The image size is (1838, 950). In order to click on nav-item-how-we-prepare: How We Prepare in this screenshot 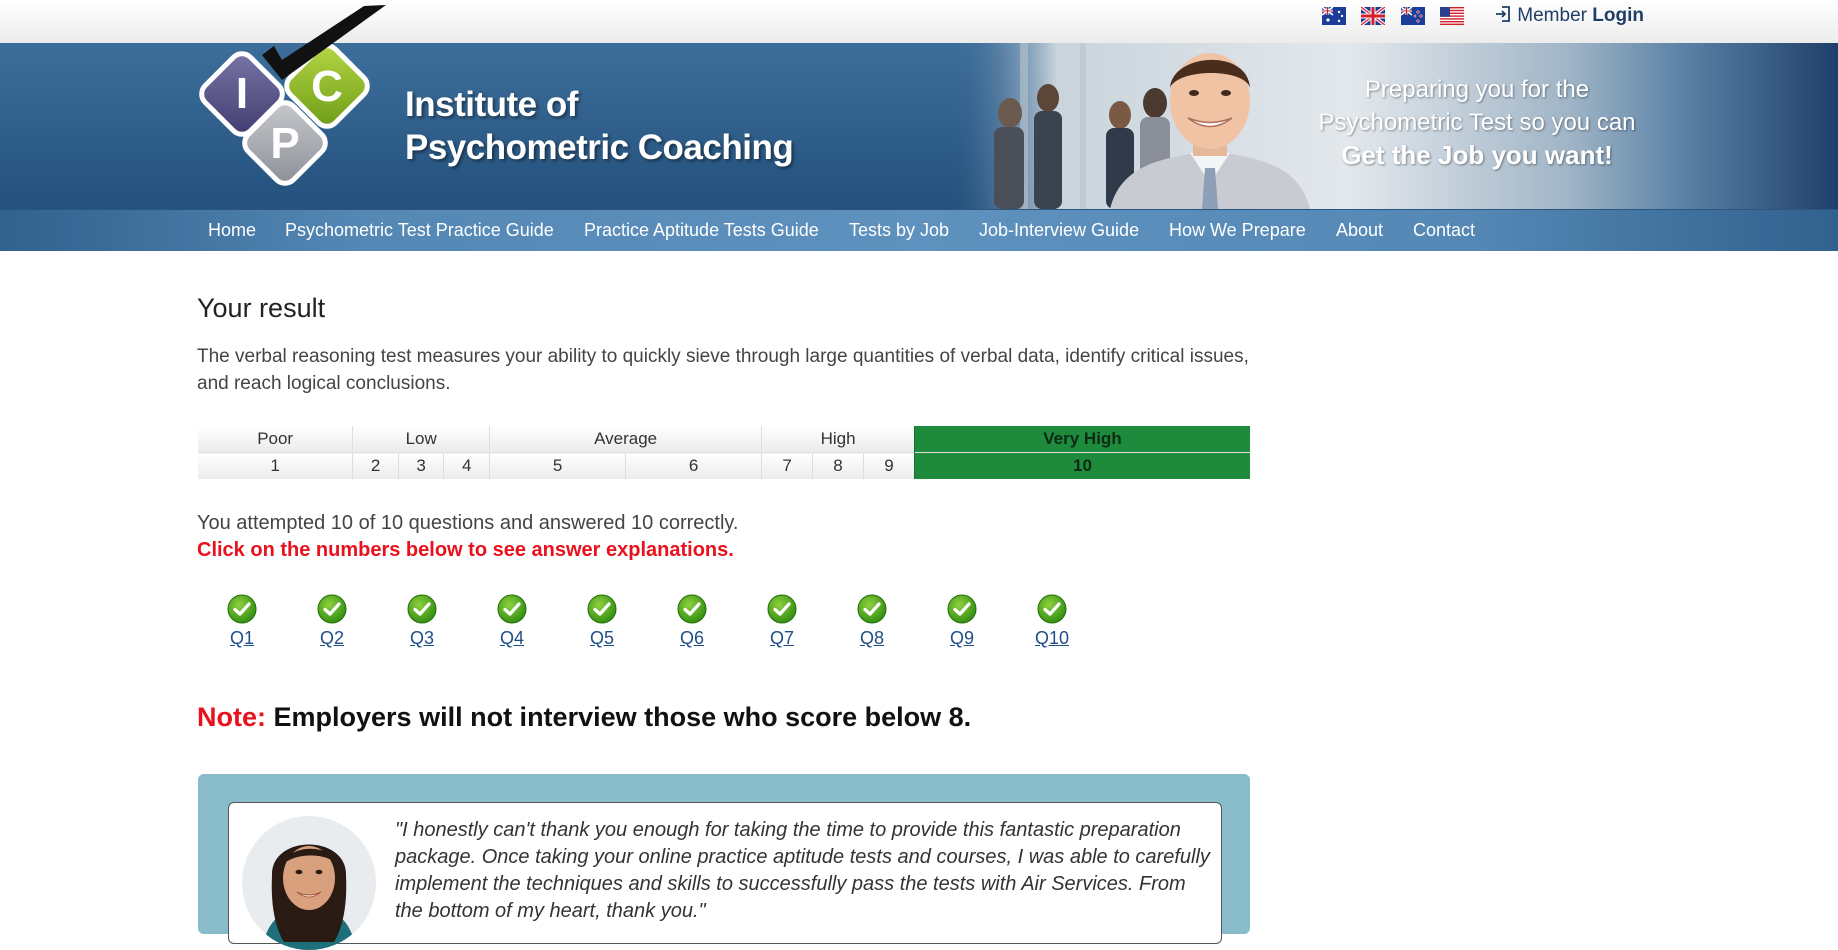, I will do `click(1237, 230)`.